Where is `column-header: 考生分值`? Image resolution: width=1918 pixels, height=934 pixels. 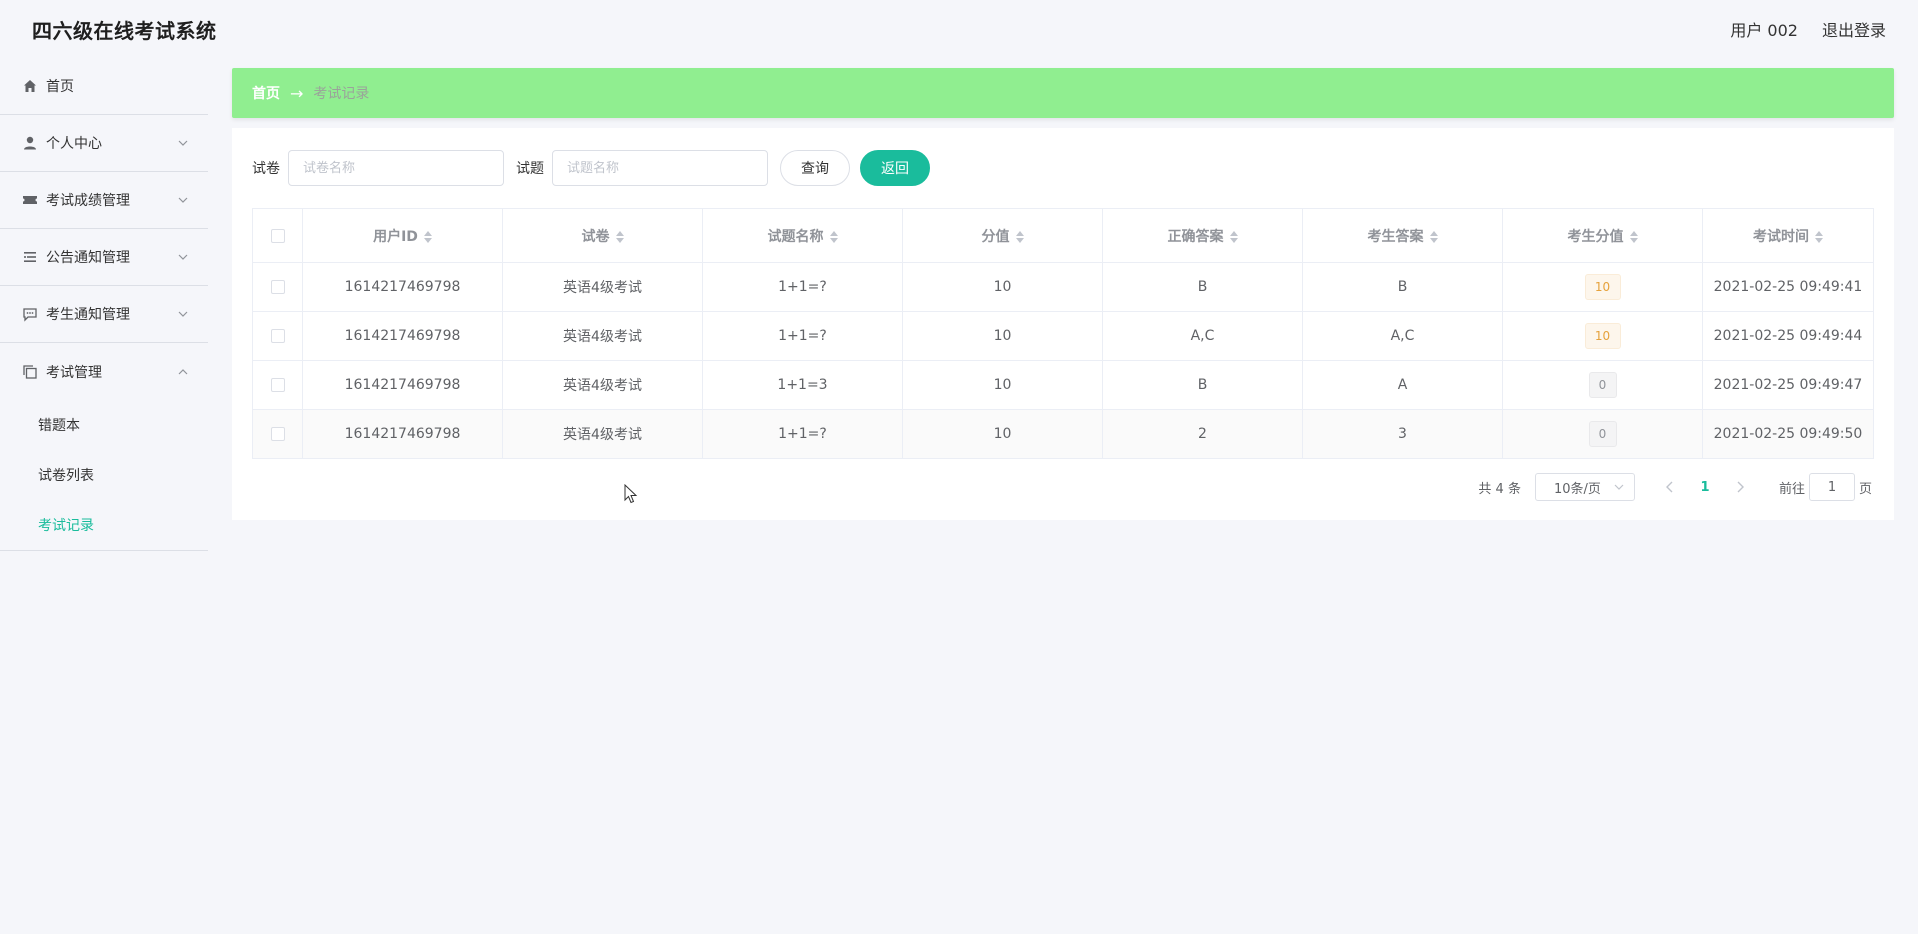
column-header: 考生分值 is located at coordinates (1602, 235).